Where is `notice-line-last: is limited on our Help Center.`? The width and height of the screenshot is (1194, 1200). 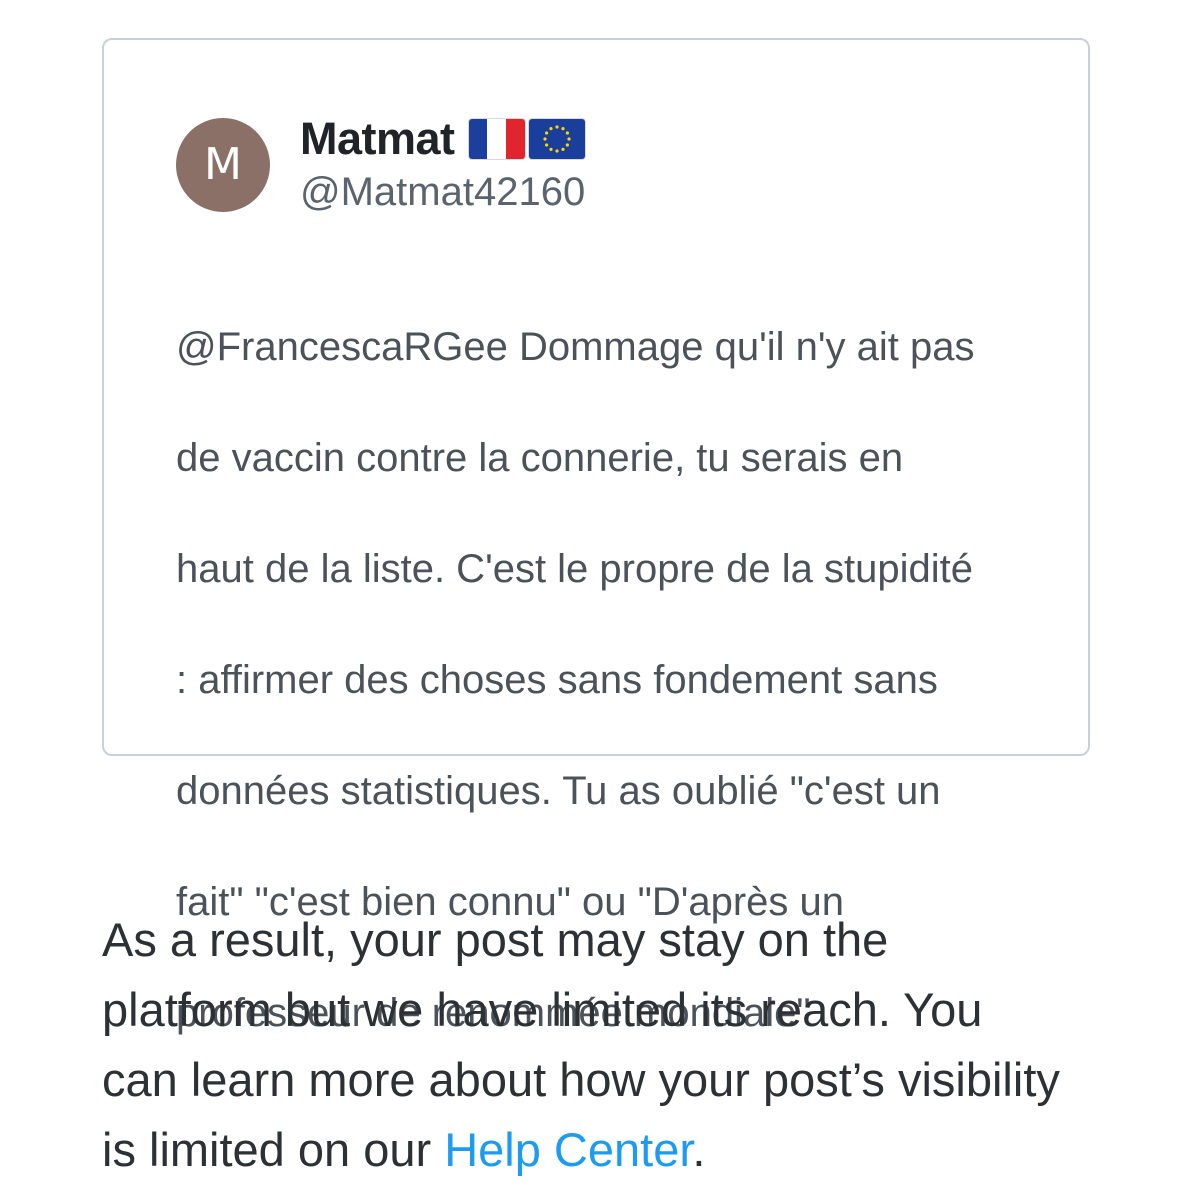 notice-line-last: is limited on our Help Center. is located at coordinates (607, 1150).